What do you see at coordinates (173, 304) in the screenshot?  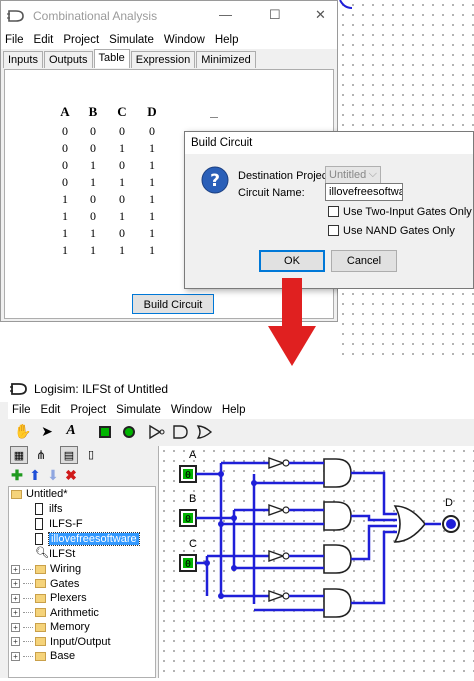 I see `build-circuit-button: Build Circuit` at bounding box center [173, 304].